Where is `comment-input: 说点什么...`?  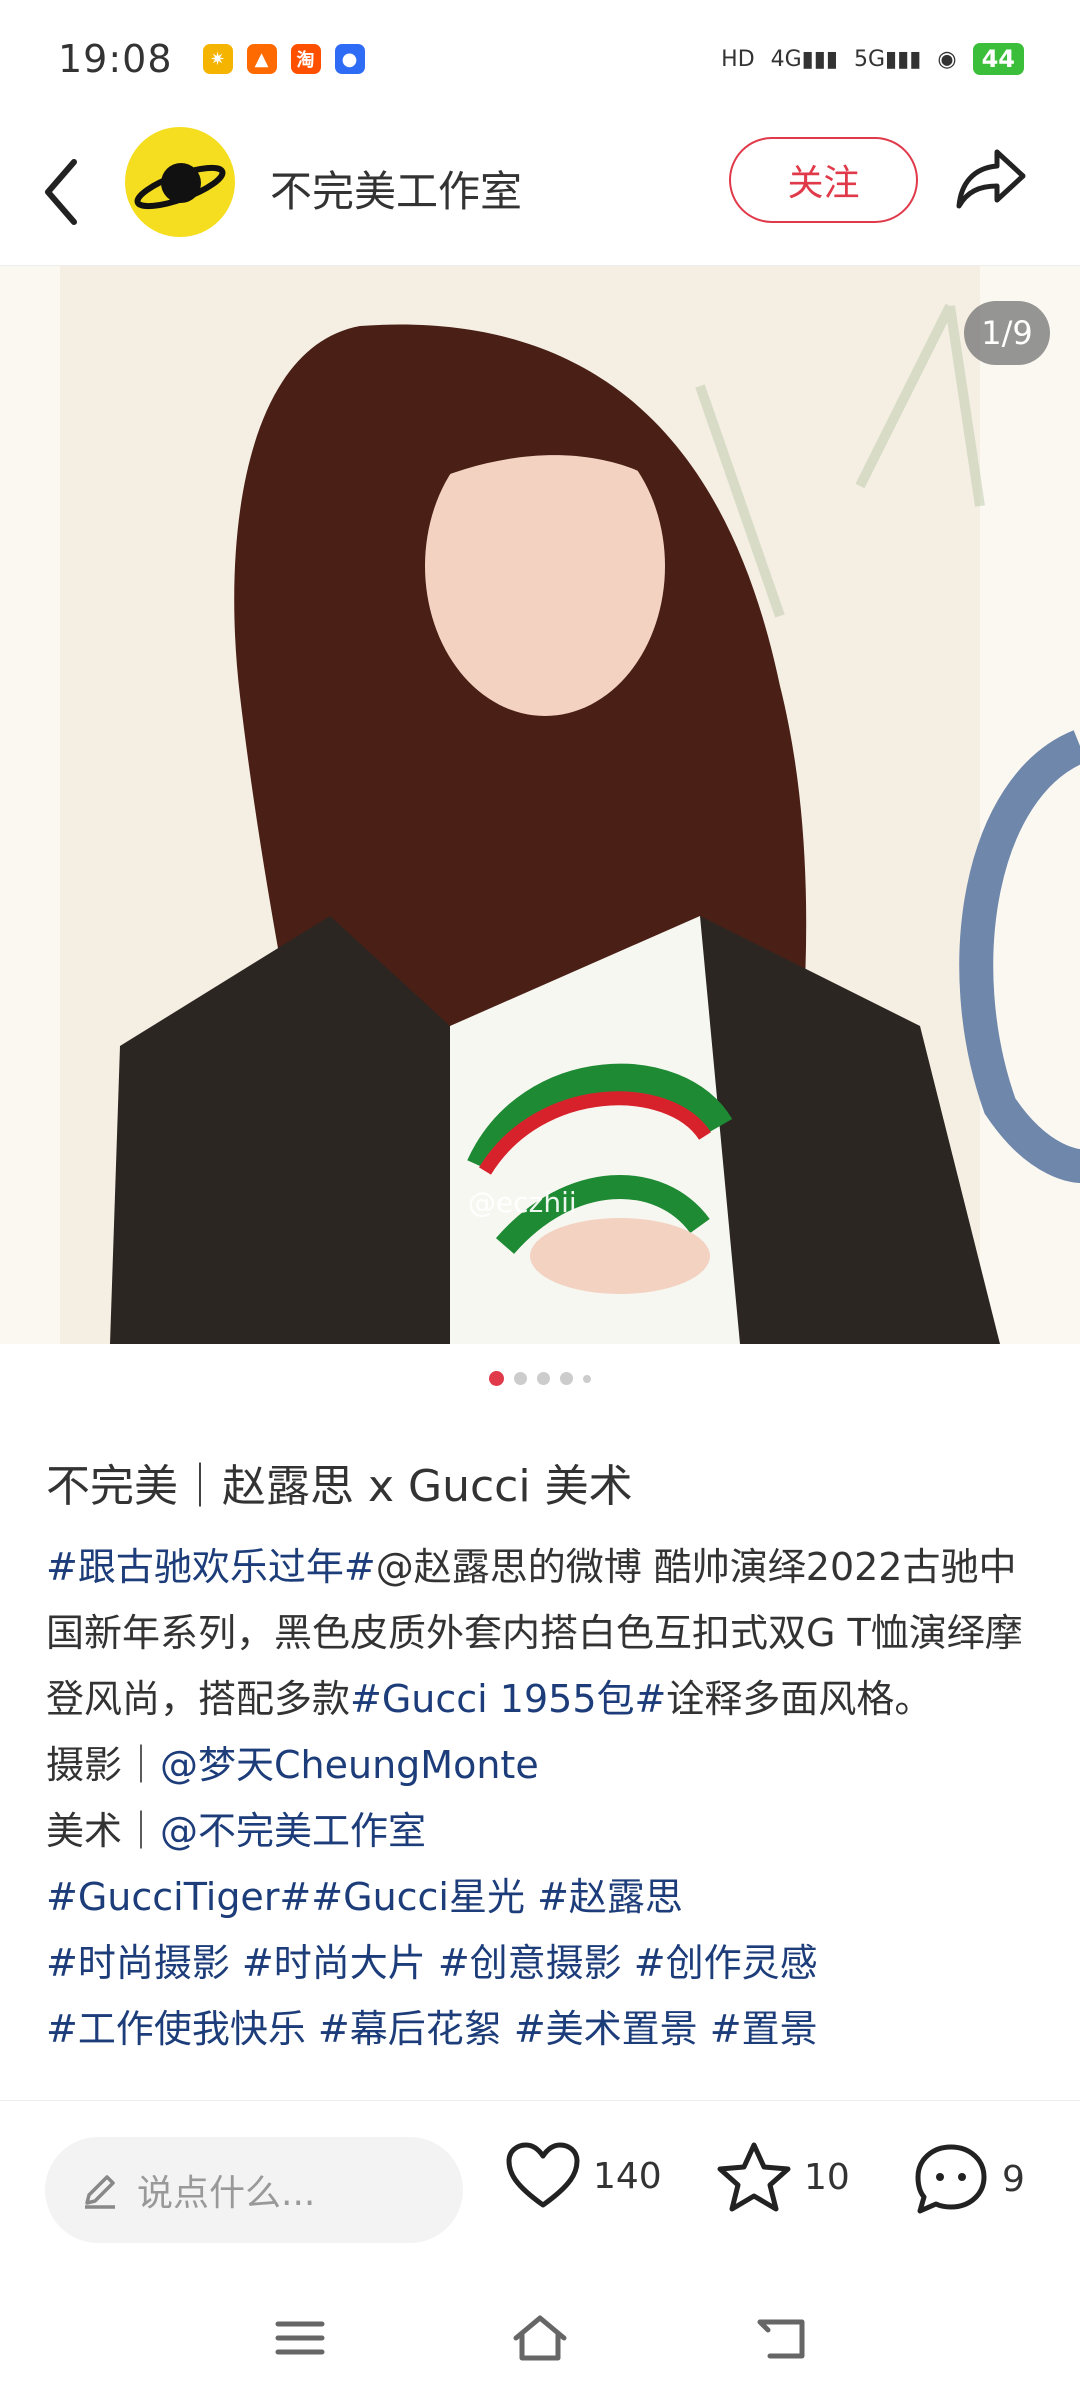
comment-input: 说点什么... is located at coordinates (254, 2190).